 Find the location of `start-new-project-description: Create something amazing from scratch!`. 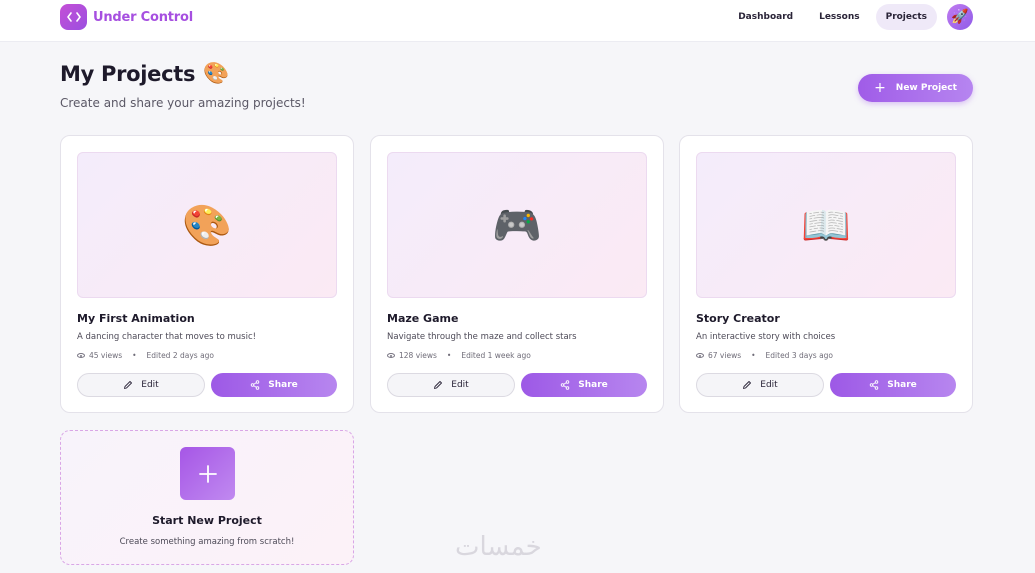

start-new-project-description: Create something amazing from scratch! is located at coordinates (207, 542).